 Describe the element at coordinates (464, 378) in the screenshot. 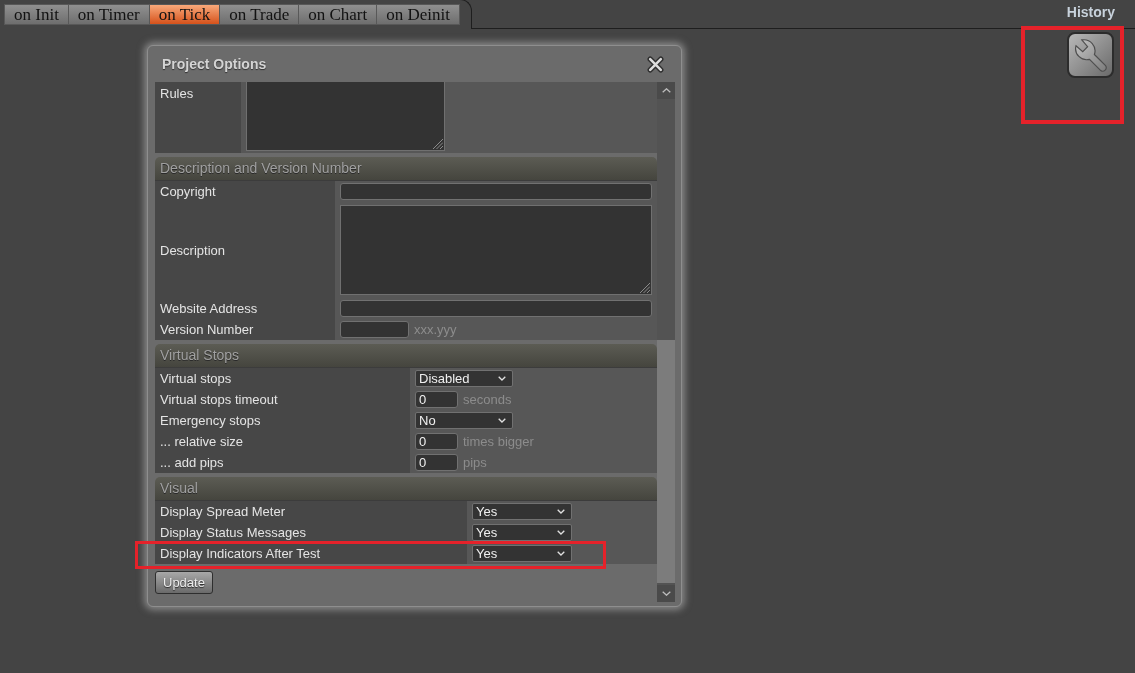

I see `dropdown: Disabled` at that location.